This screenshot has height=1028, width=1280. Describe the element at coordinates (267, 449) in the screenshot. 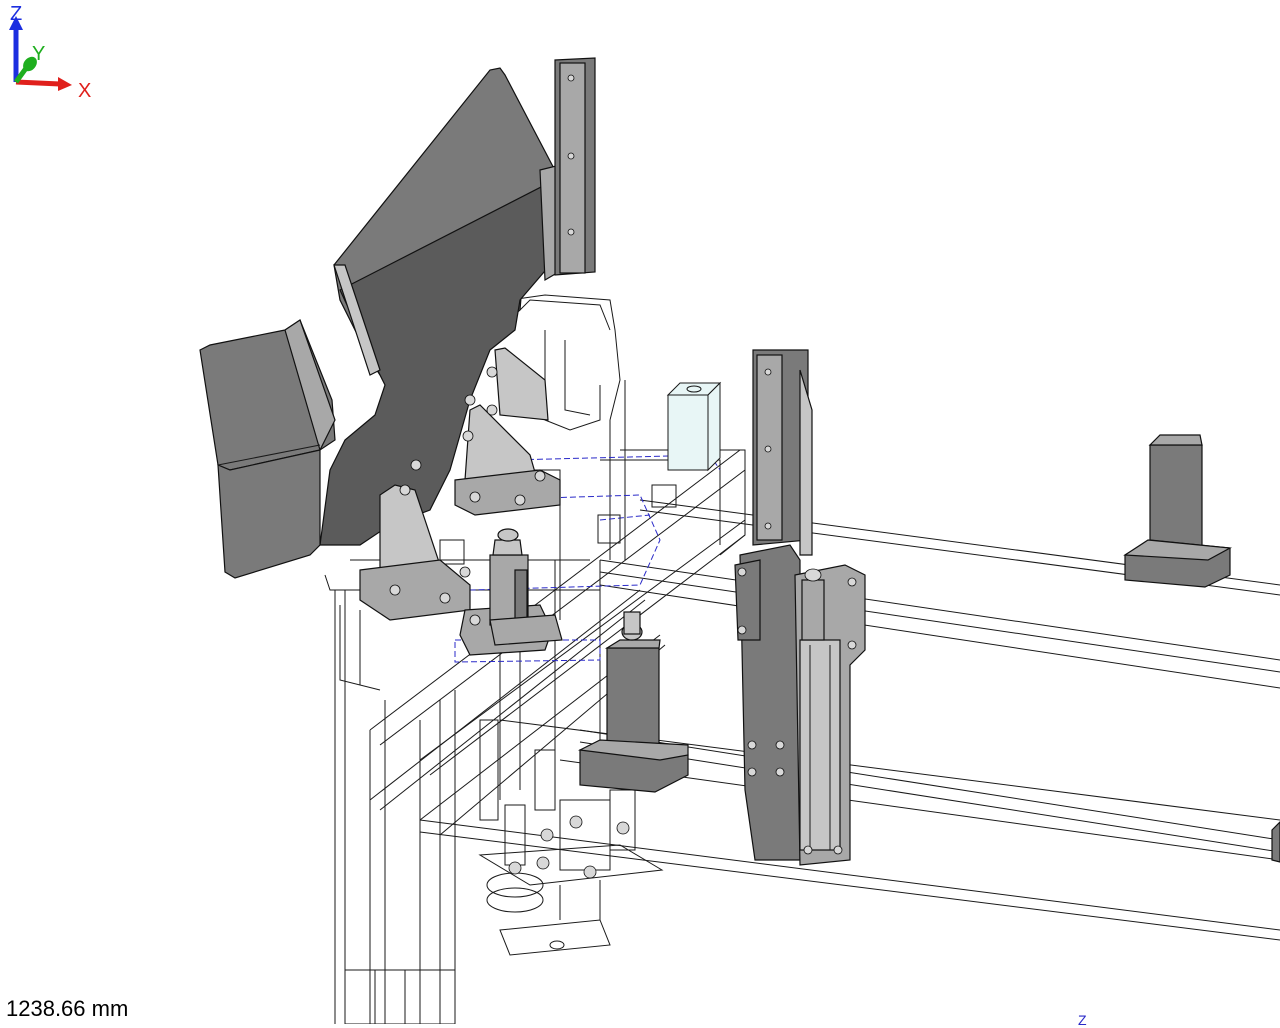

I see `side-guard` at that location.